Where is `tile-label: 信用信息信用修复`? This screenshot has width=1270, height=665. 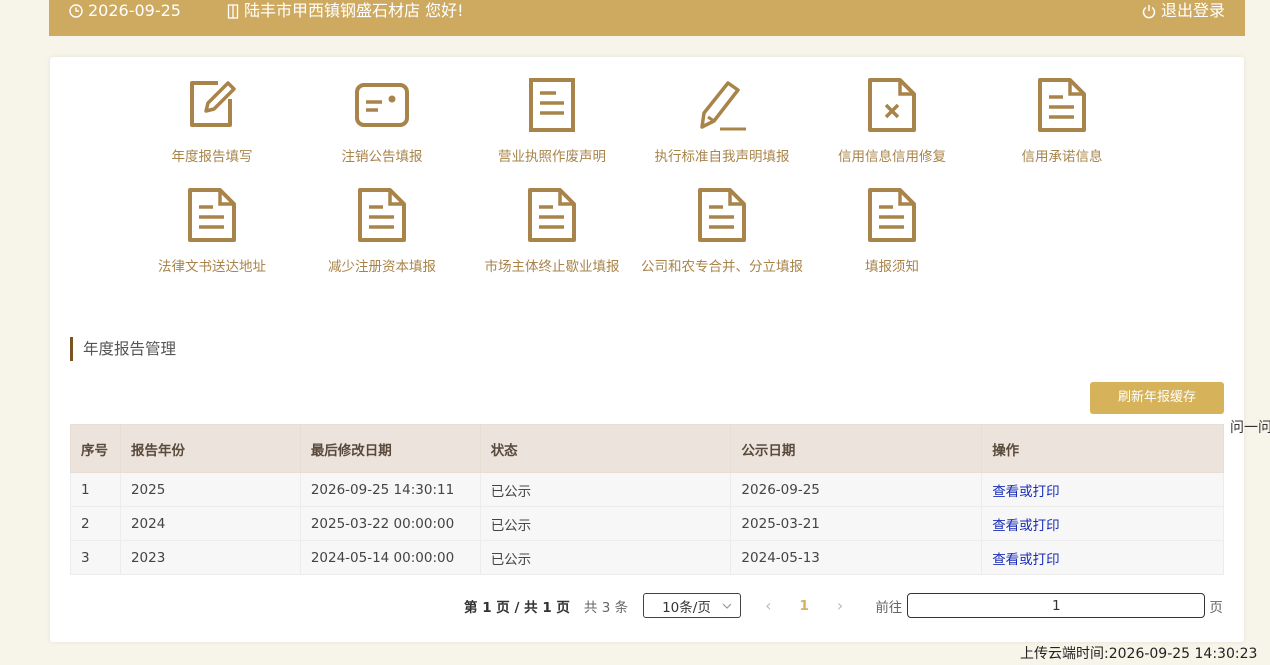
tile-label: 信用信息信用修复 is located at coordinates (892, 157).